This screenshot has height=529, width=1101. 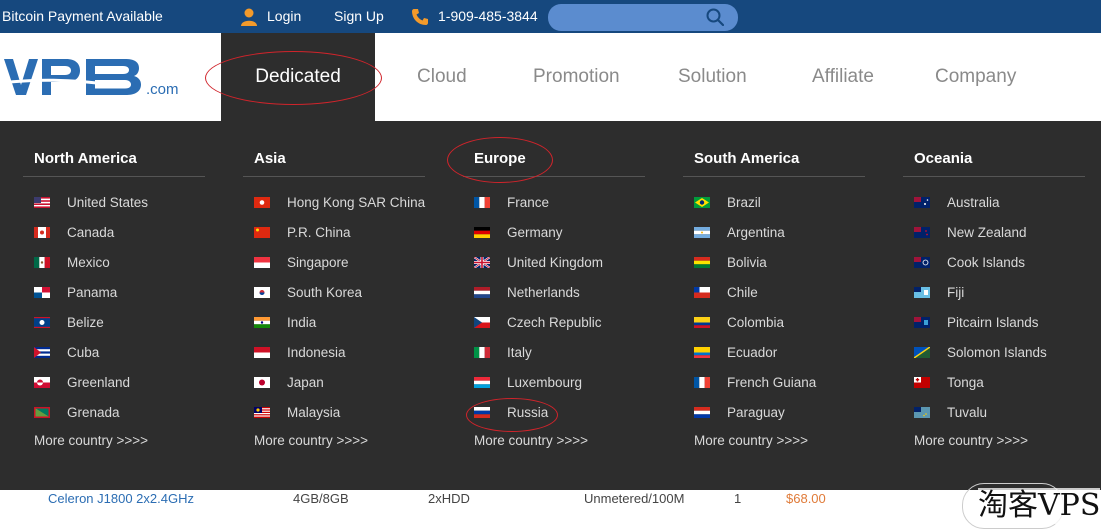 What do you see at coordinates (482, 292) in the screenshot?
I see `netherlands-flag-icon` at bounding box center [482, 292].